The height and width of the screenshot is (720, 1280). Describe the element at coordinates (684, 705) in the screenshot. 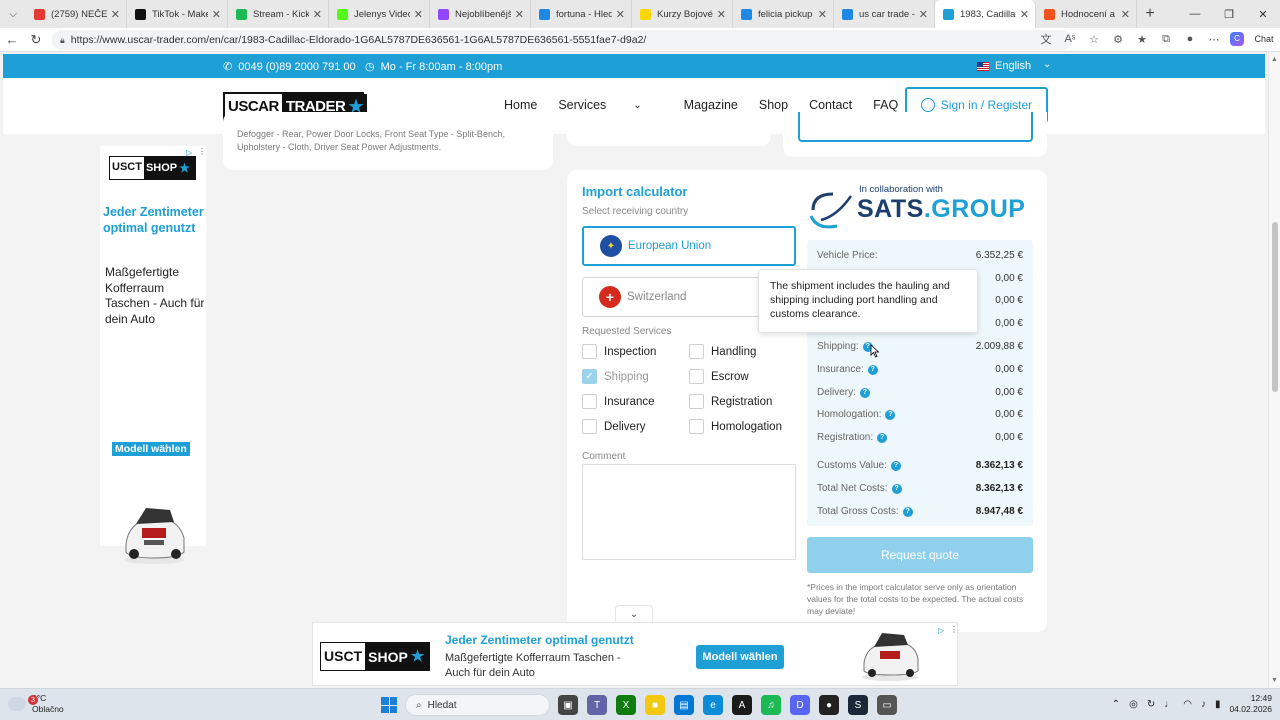

I see `store-icon: ▤` at that location.